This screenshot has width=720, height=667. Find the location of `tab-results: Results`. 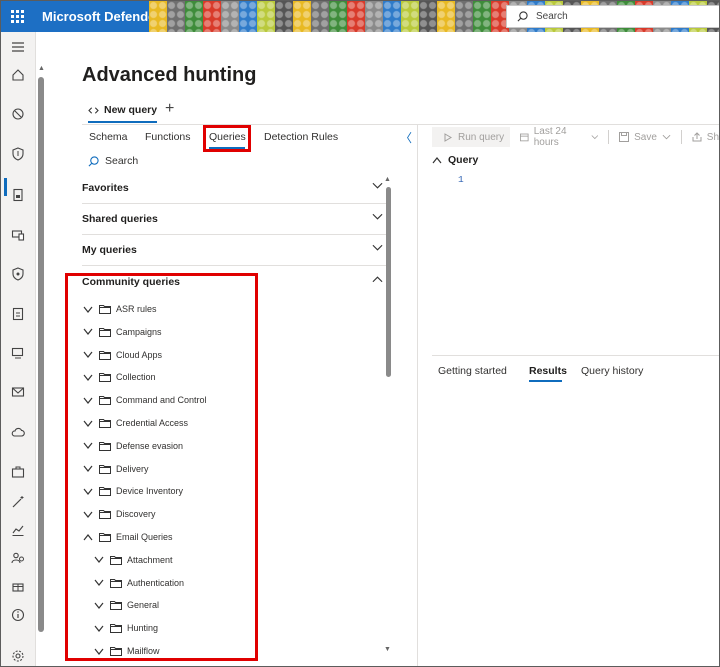

tab-results: Results is located at coordinates (548, 371).